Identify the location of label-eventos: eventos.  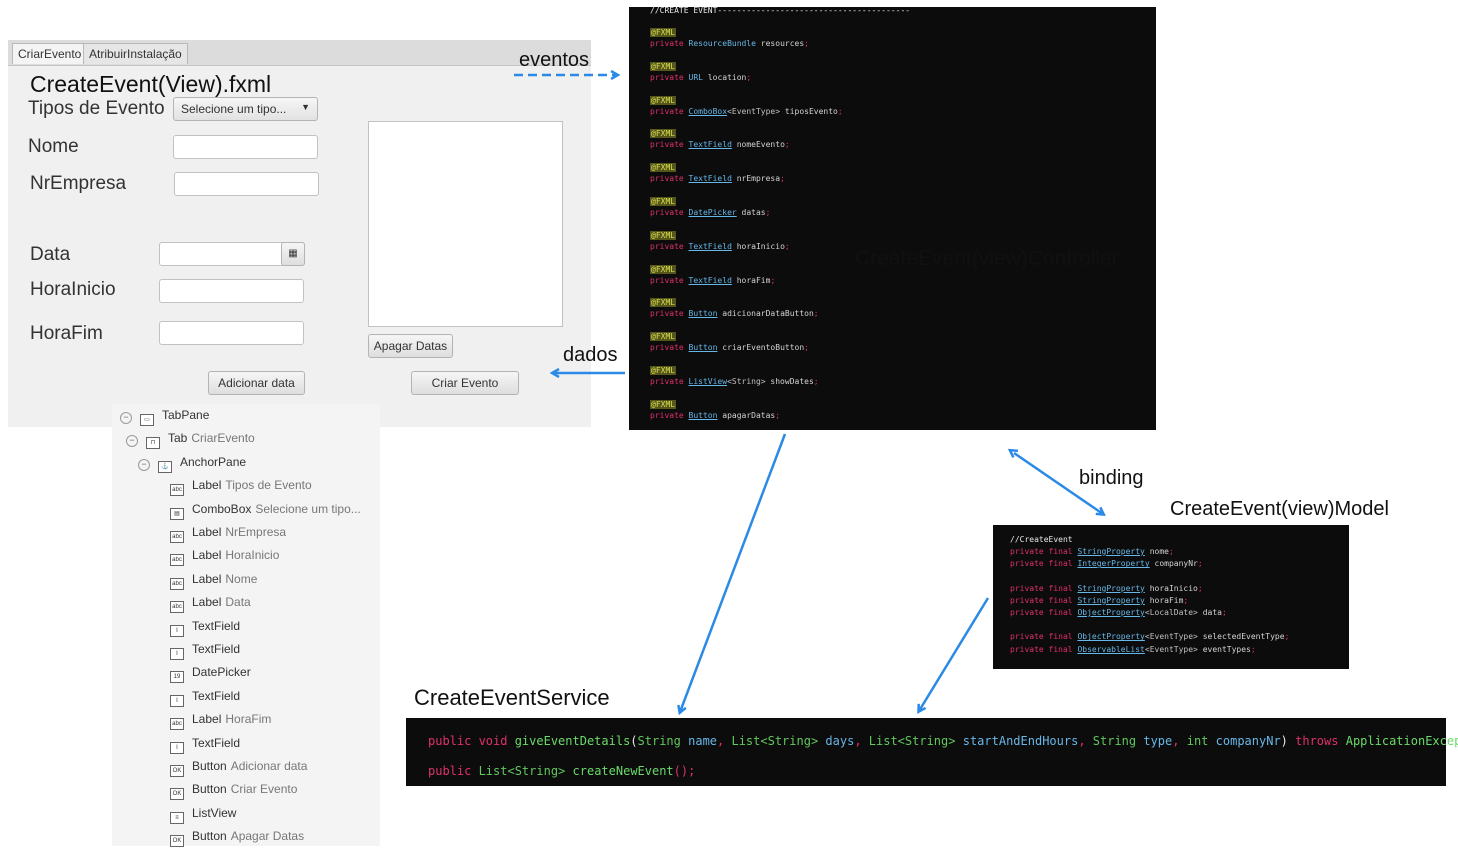
(554, 60).